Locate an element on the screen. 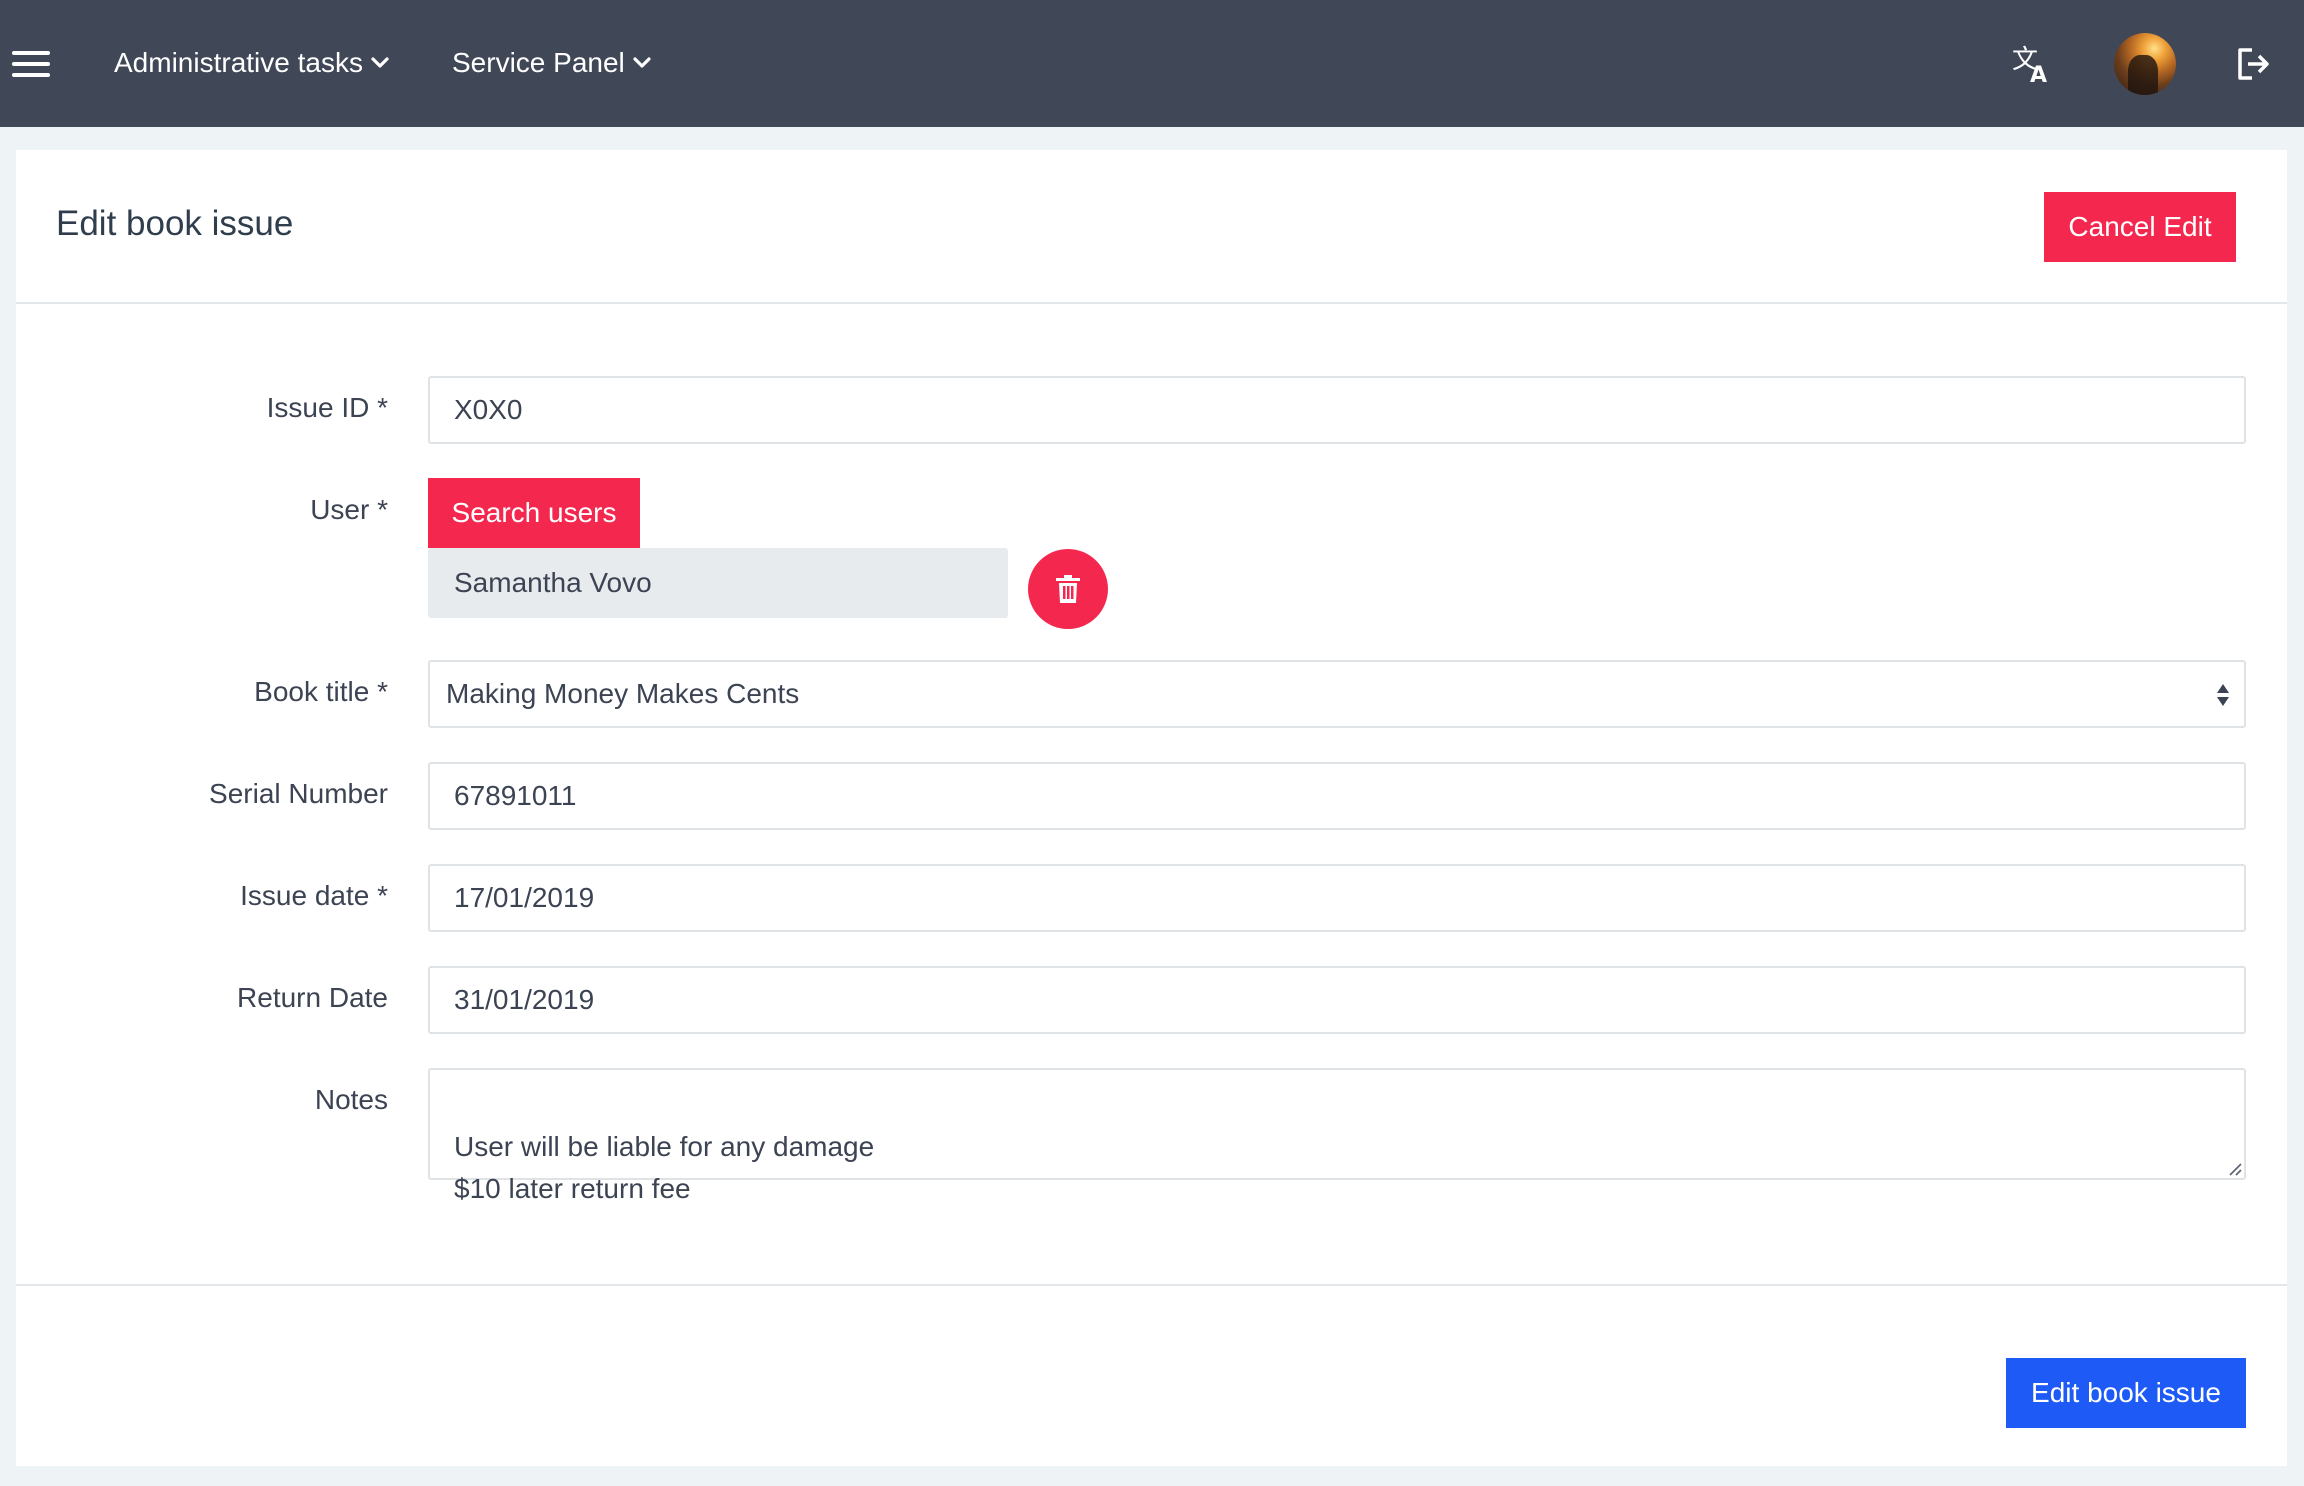 This screenshot has width=2304, height=1486. remove-user-button is located at coordinates (1068, 589).